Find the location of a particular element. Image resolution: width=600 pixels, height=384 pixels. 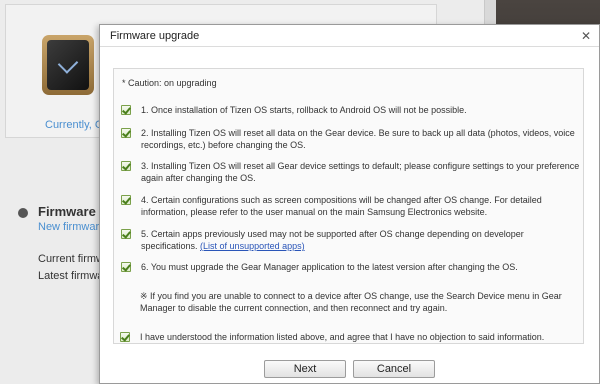

cancel-button: Cancel is located at coordinates (394, 369).